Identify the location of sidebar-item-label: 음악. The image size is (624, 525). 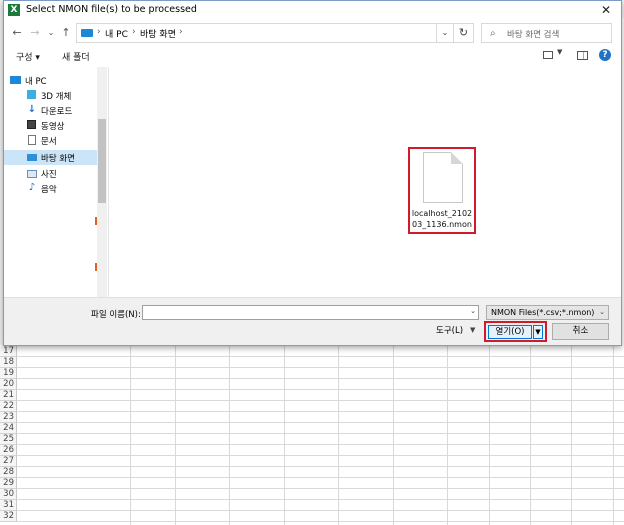
(49, 190).